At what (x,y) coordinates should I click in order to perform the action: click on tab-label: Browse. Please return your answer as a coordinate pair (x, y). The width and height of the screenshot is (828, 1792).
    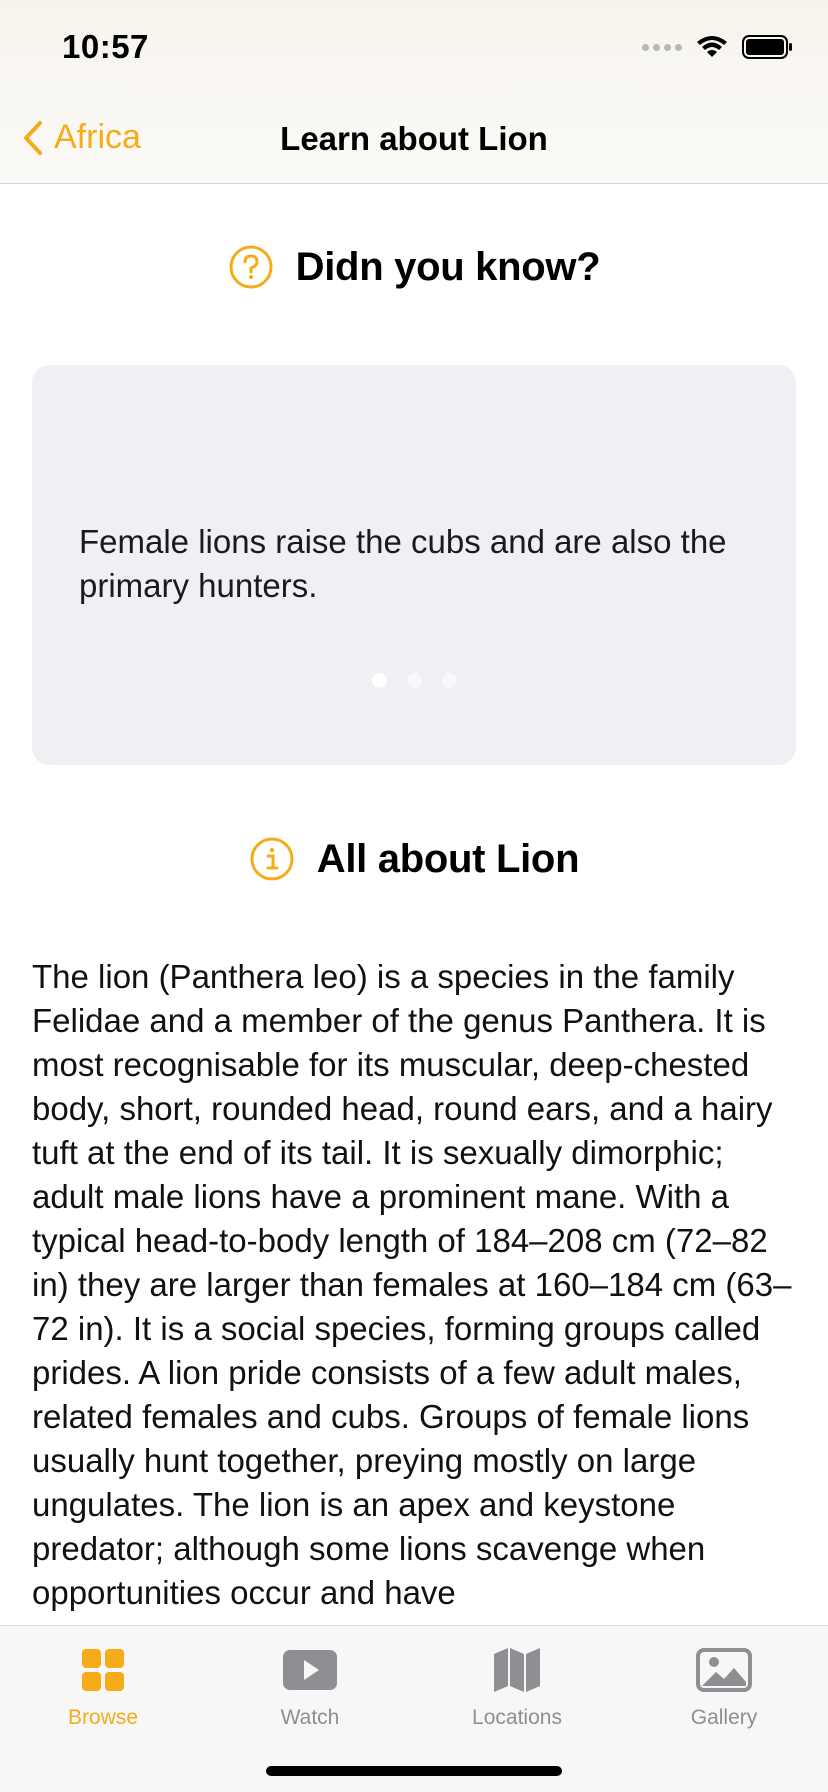
    Looking at the image, I should click on (103, 1717).